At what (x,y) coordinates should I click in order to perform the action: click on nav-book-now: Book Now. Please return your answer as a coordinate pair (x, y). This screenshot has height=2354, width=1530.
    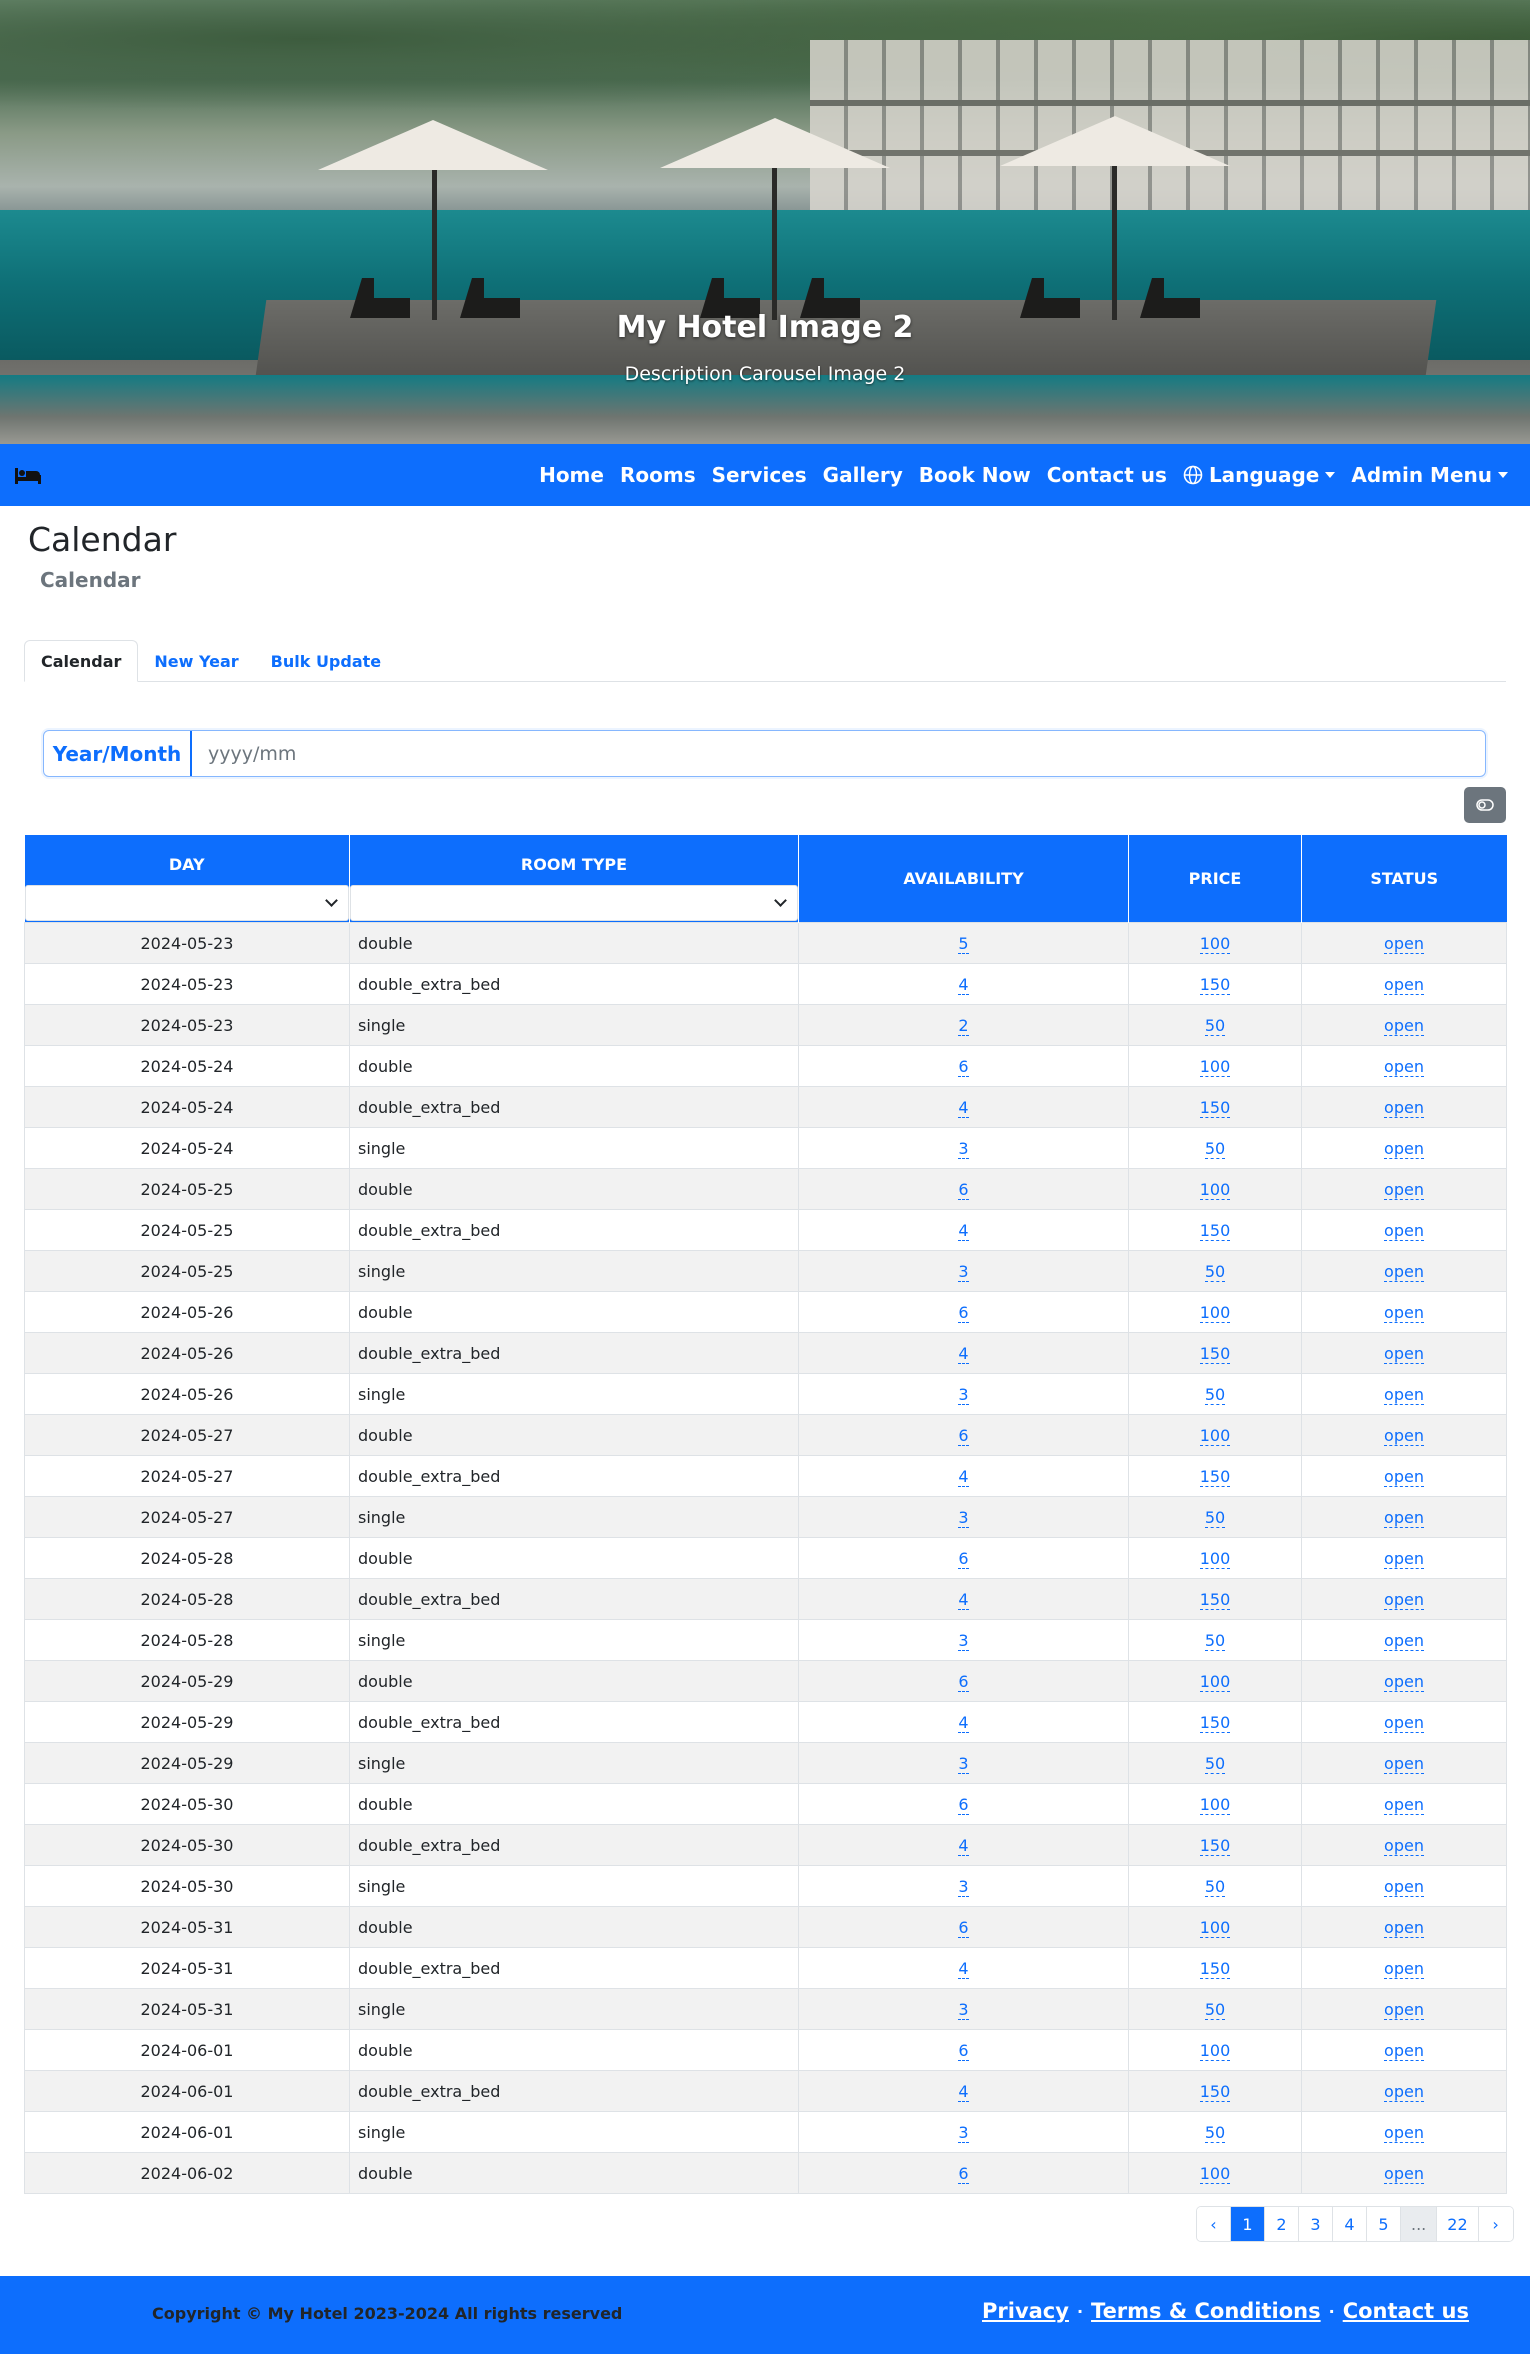
    Looking at the image, I should click on (975, 475).